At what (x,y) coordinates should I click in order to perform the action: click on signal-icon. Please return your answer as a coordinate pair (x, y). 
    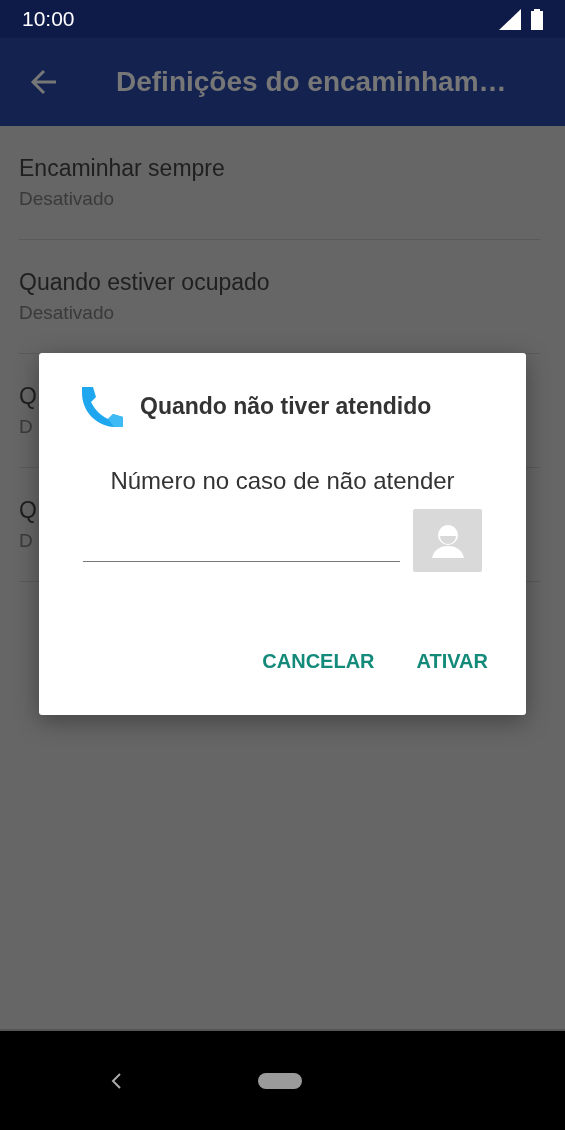
    Looking at the image, I should click on (510, 19).